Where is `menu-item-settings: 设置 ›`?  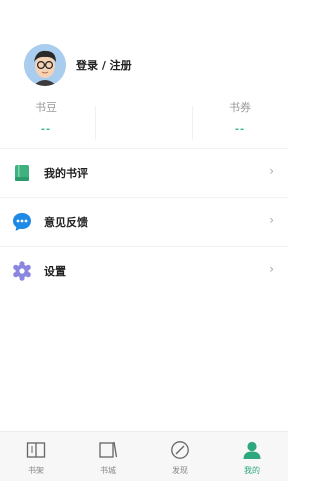
menu-item-settings: 设置 › is located at coordinates (144, 270).